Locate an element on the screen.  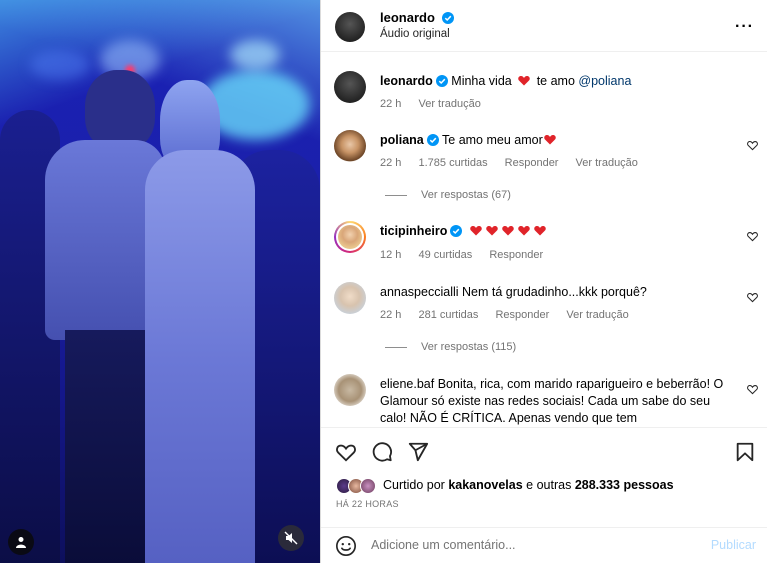
mute-button is located at coordinates (291, 538).